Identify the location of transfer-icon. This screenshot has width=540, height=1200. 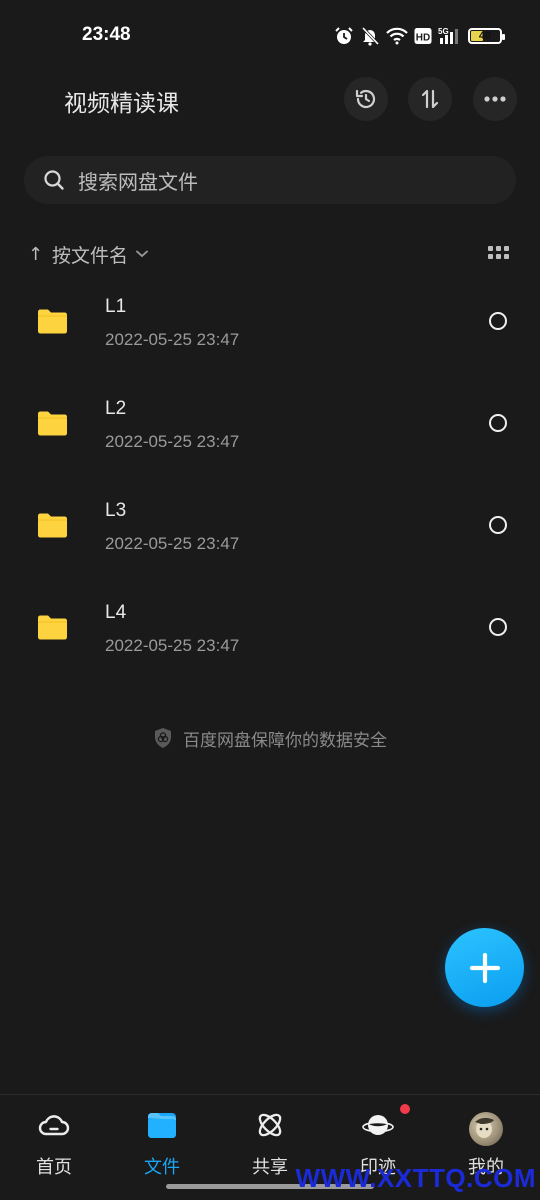
(430, 99).